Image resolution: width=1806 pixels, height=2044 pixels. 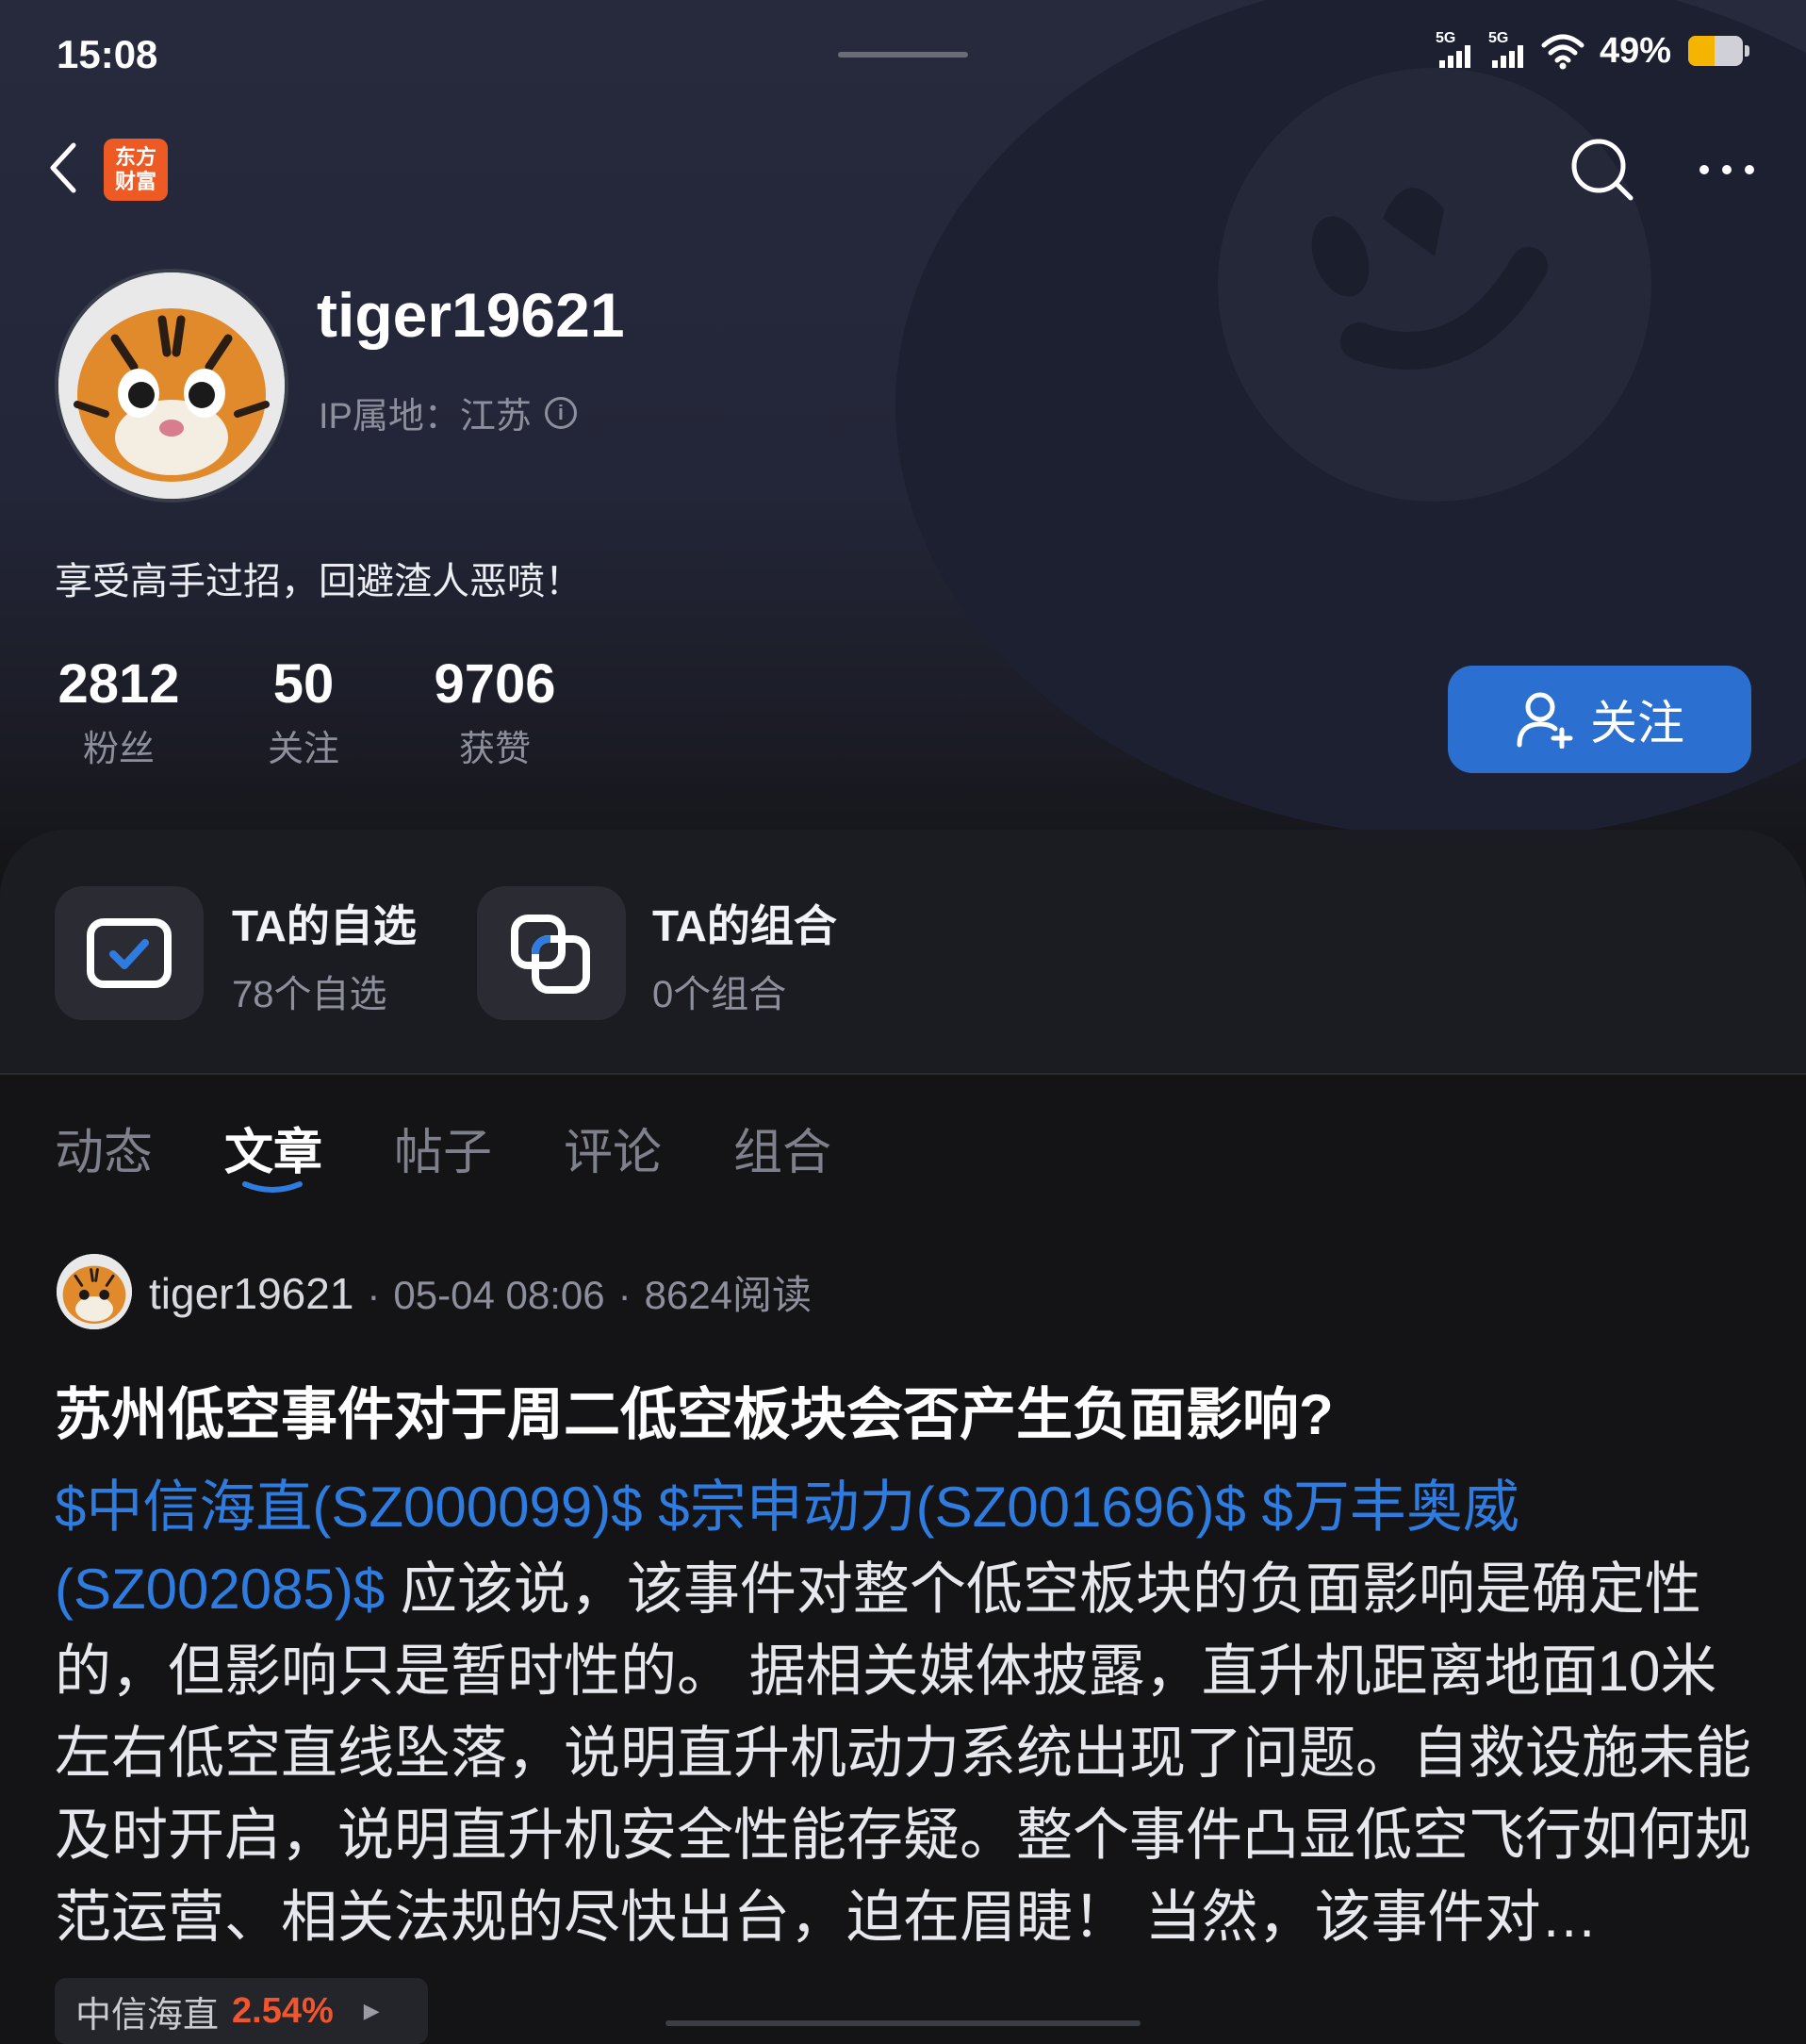 What do you see at coordinates (744, 923) in the screenshot?
I see `portfolio-card-title: TA的组合` at bounding box center [744, 923].